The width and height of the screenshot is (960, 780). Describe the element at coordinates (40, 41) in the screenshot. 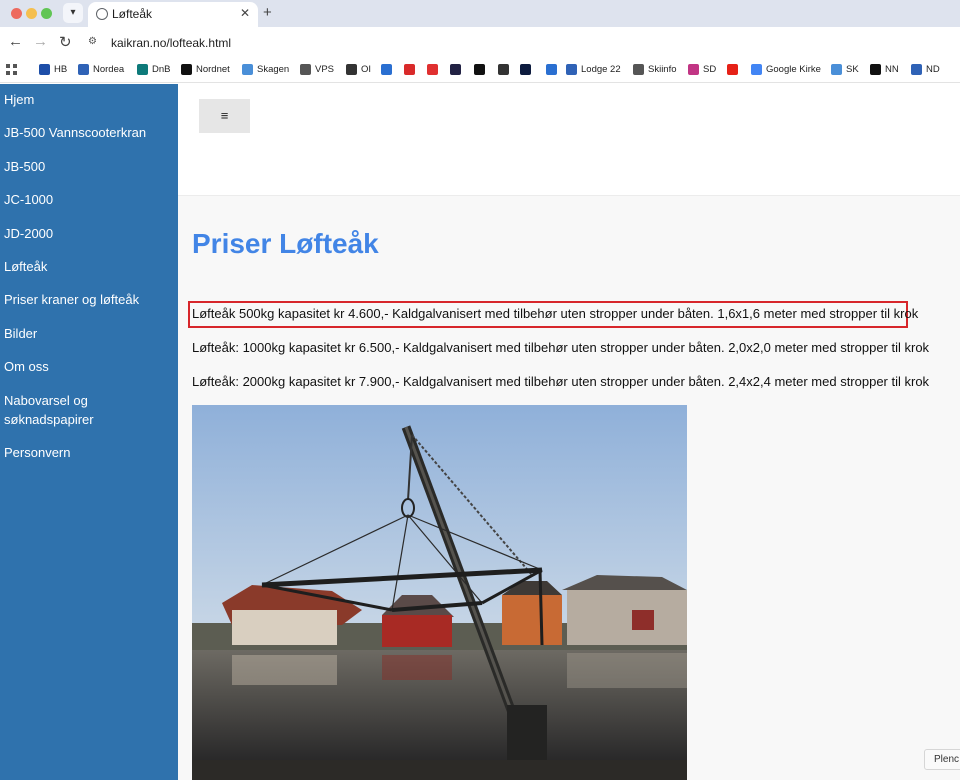

I see `forward-arrow-icon: →` at that location.